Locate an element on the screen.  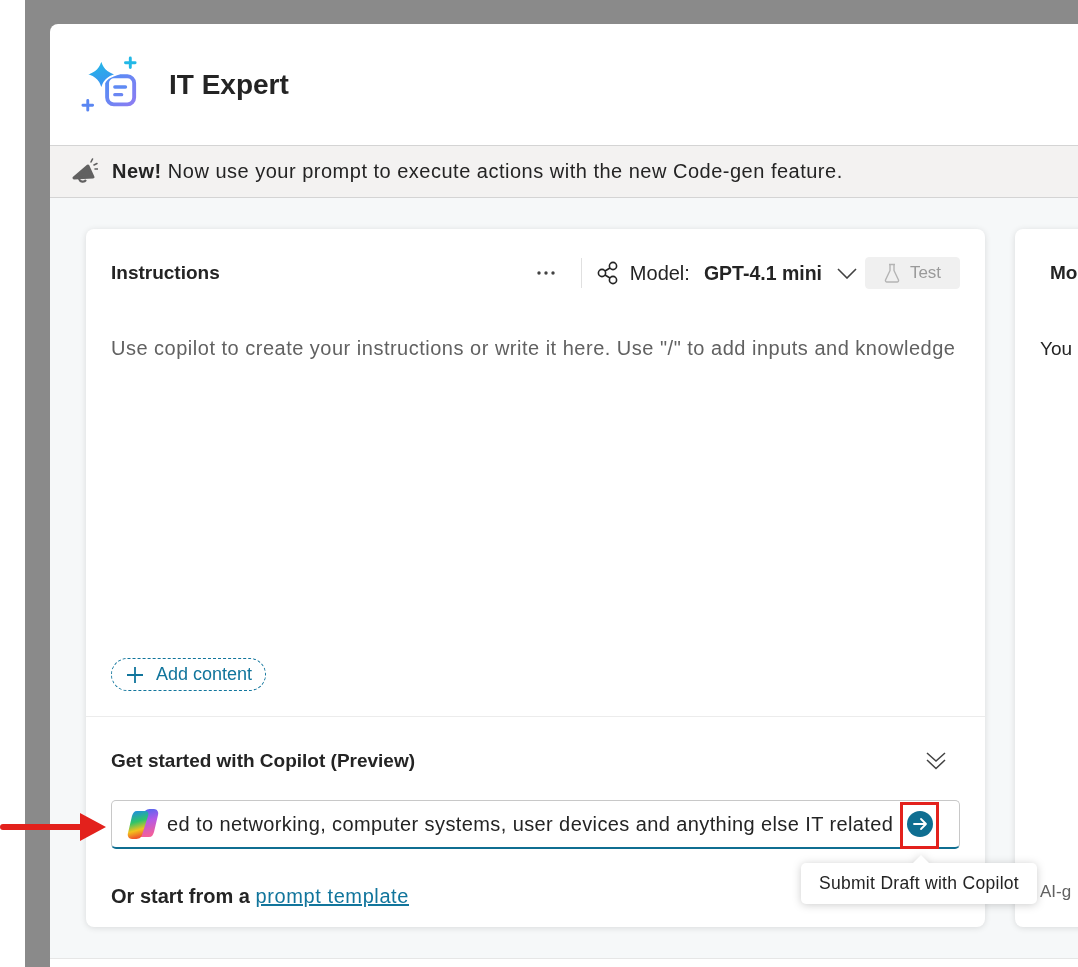
model-dropdown: GPT-4.1 mini is located at coordinates (780, 273).